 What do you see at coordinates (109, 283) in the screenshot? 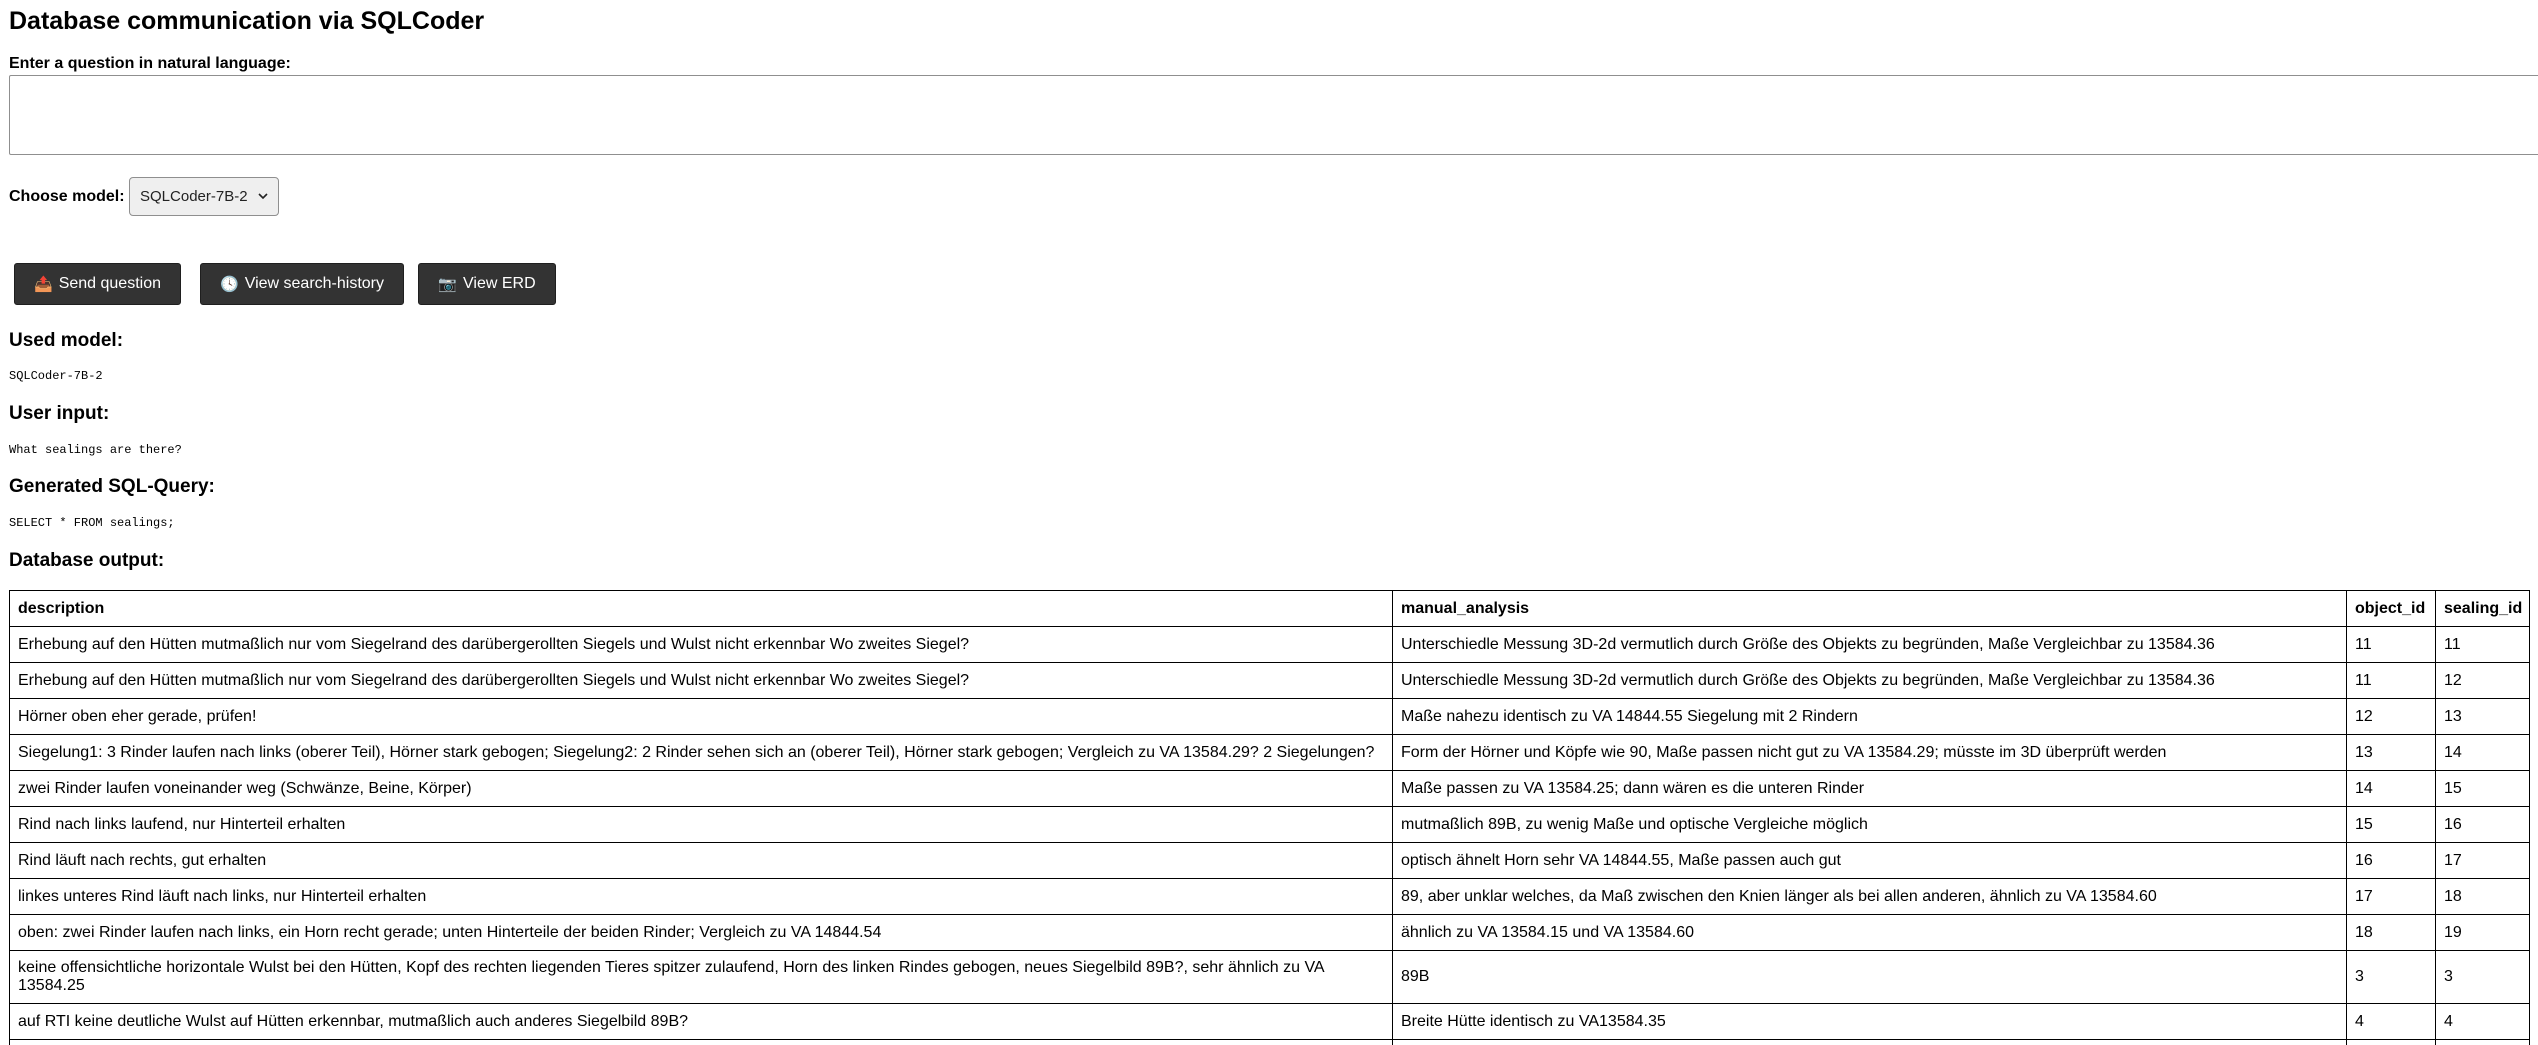
I see `send-question-label: Send question` at bounding box center [109, 283].